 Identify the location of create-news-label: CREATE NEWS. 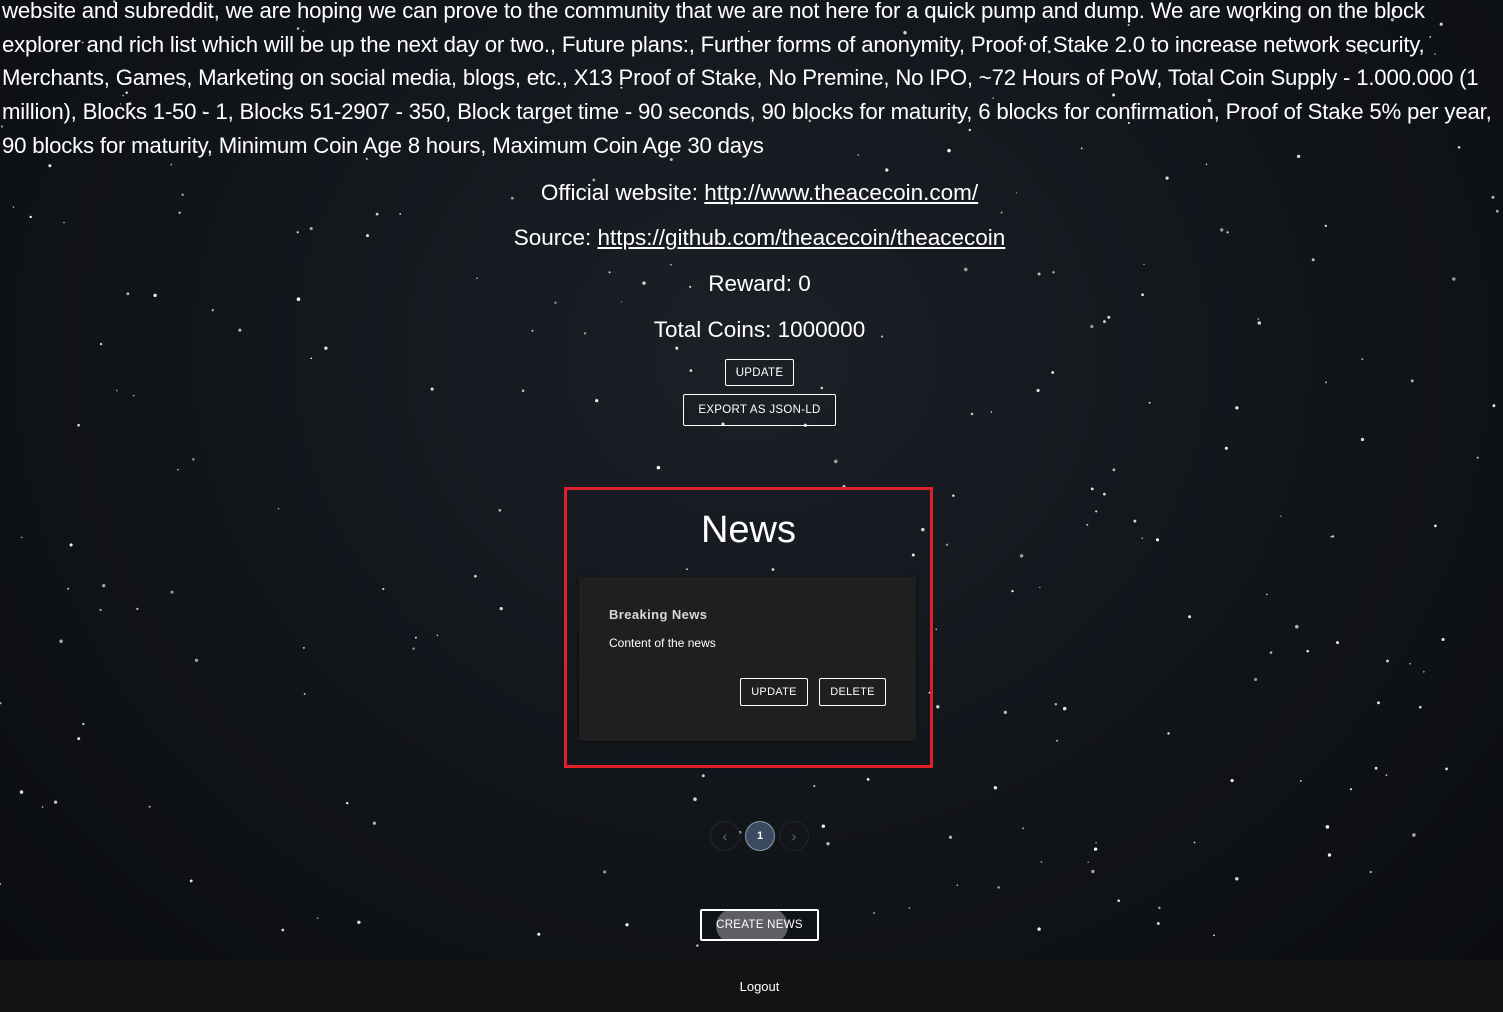
(759, 925).